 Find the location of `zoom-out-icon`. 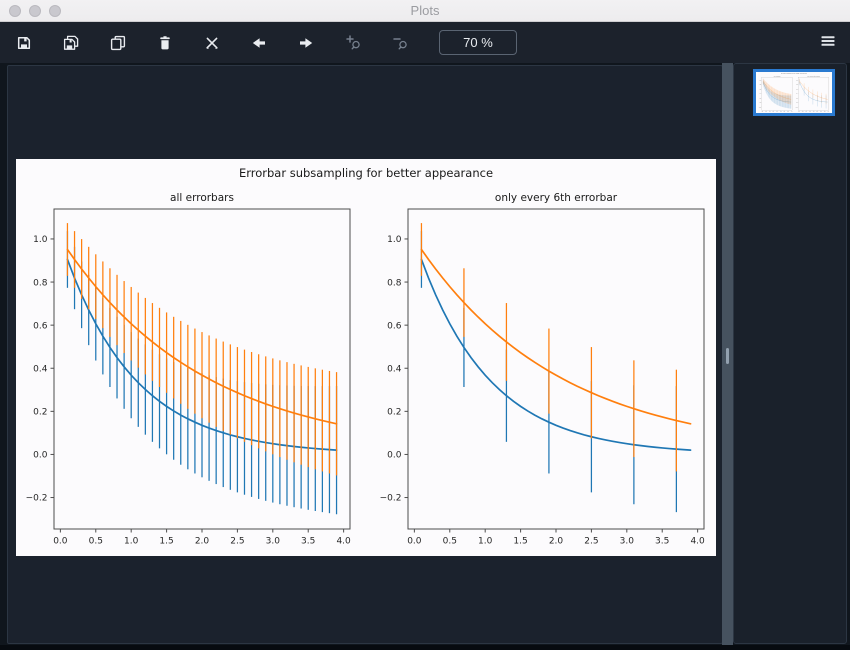

zoom-out-icon is located at coordinates (400, 42).